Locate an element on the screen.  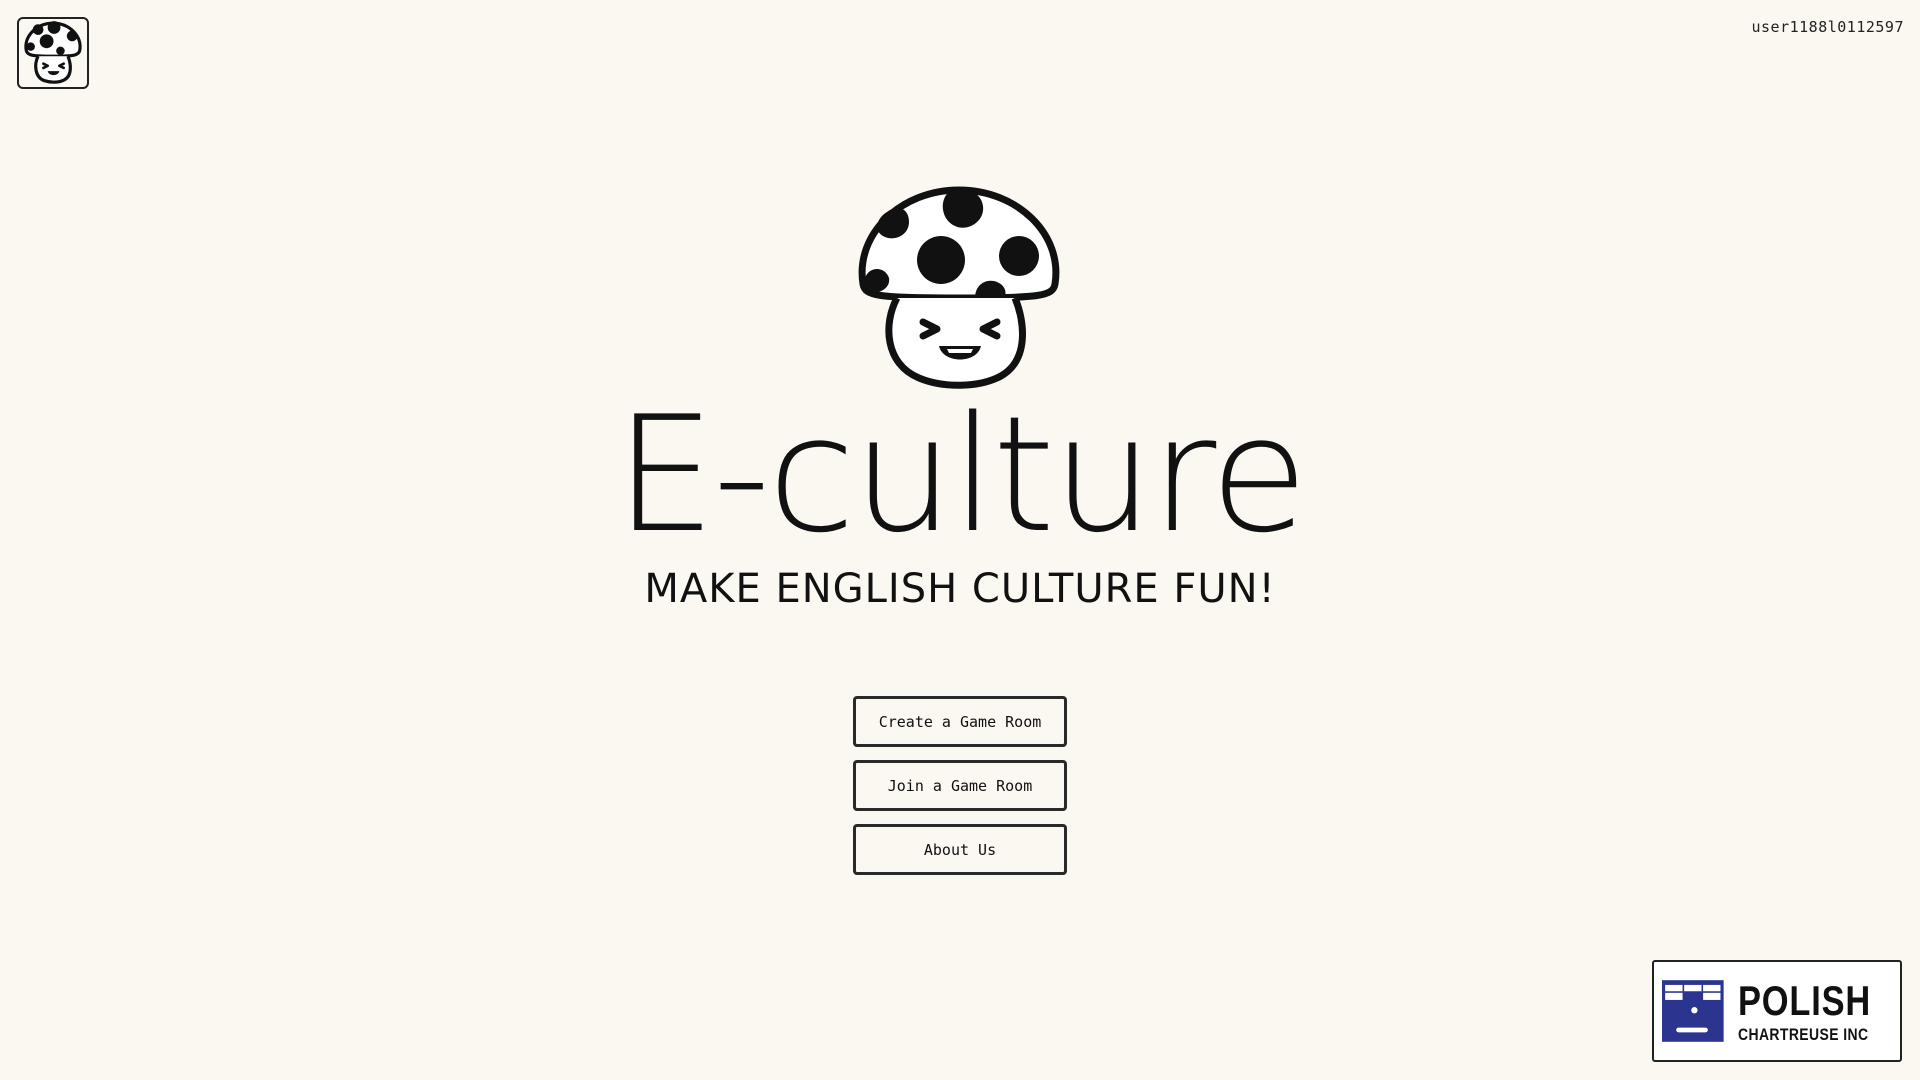
sponsor-name: POLISH is located at coordinates (1804, 1000).